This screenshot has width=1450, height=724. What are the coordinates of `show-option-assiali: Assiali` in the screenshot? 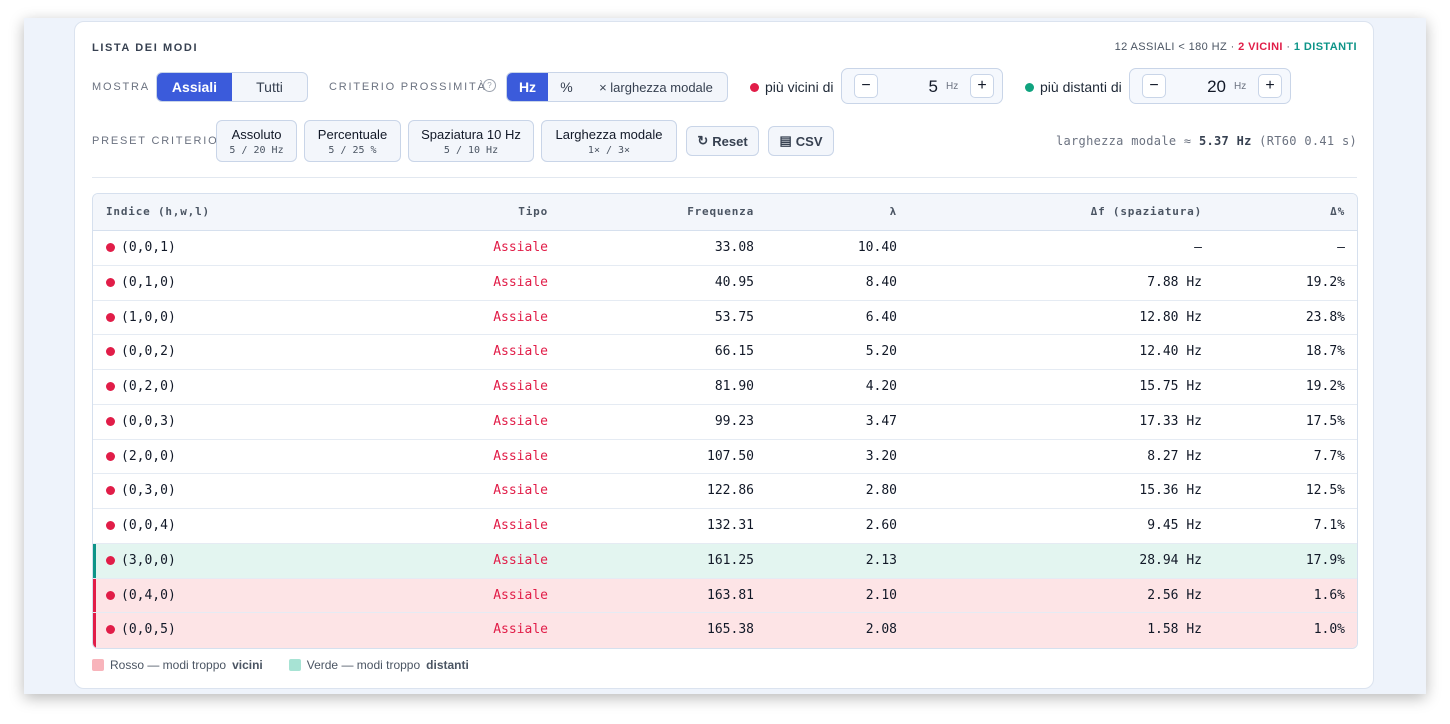 It's located at (194, 87).